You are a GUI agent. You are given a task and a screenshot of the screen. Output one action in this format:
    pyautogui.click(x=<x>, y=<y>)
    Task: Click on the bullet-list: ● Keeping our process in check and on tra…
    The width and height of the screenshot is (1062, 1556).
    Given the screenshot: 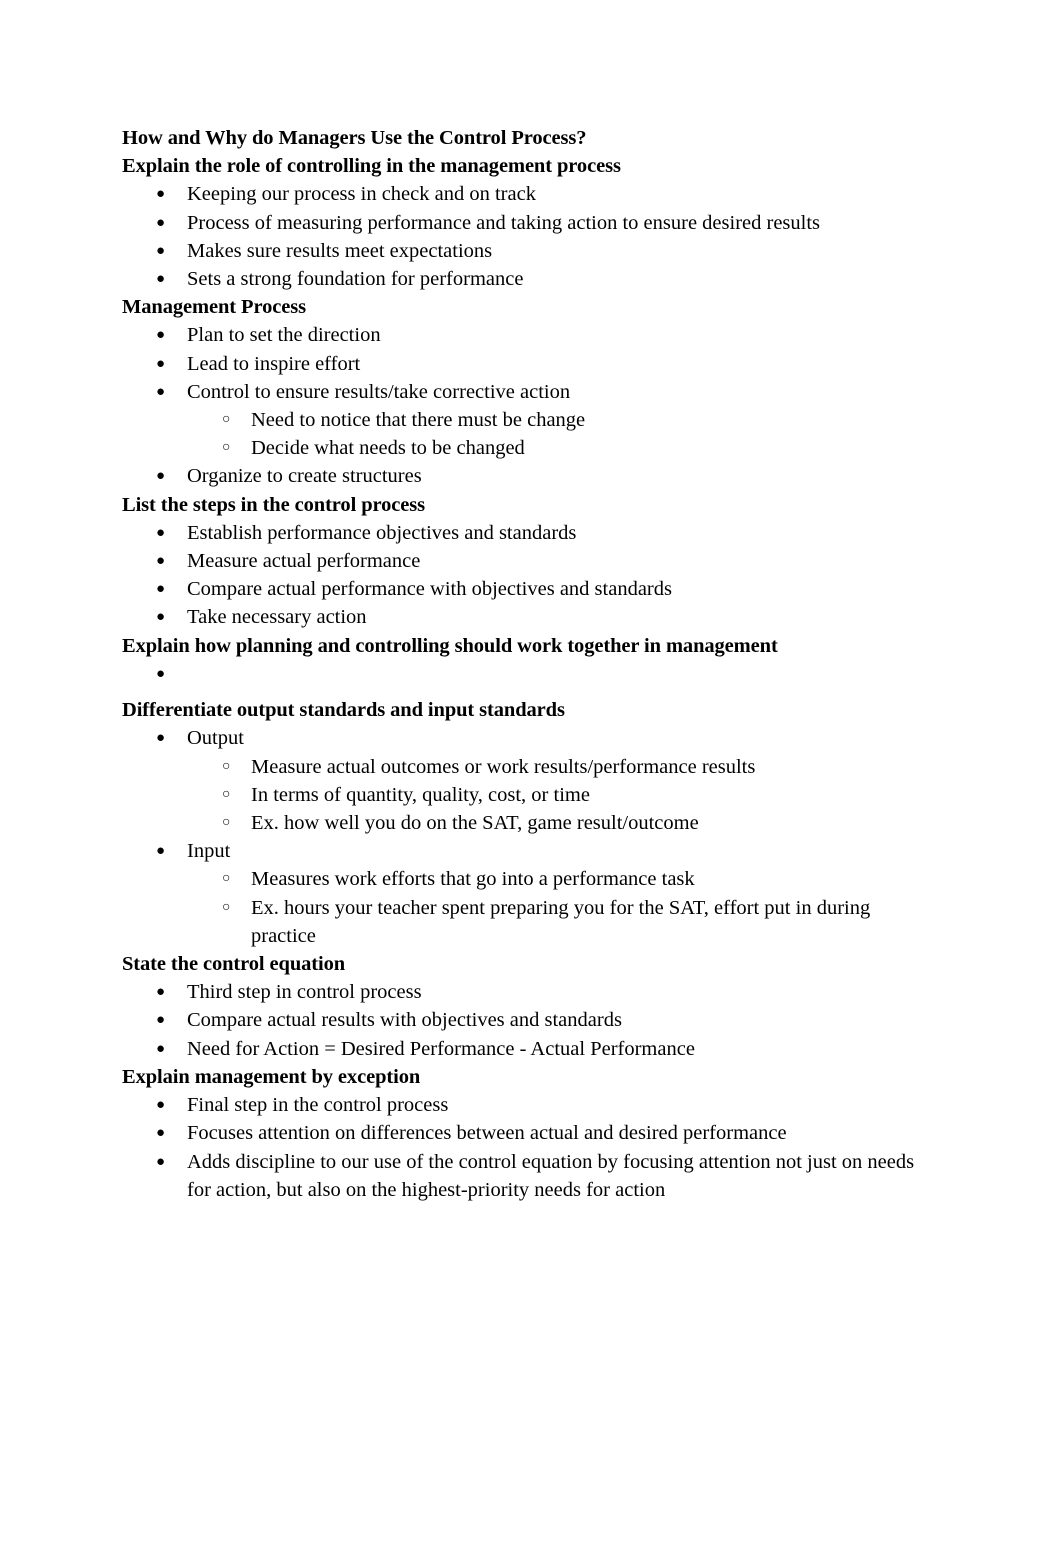 What is the action you would take?
    pyautogui.click(x=527, y=236)
    